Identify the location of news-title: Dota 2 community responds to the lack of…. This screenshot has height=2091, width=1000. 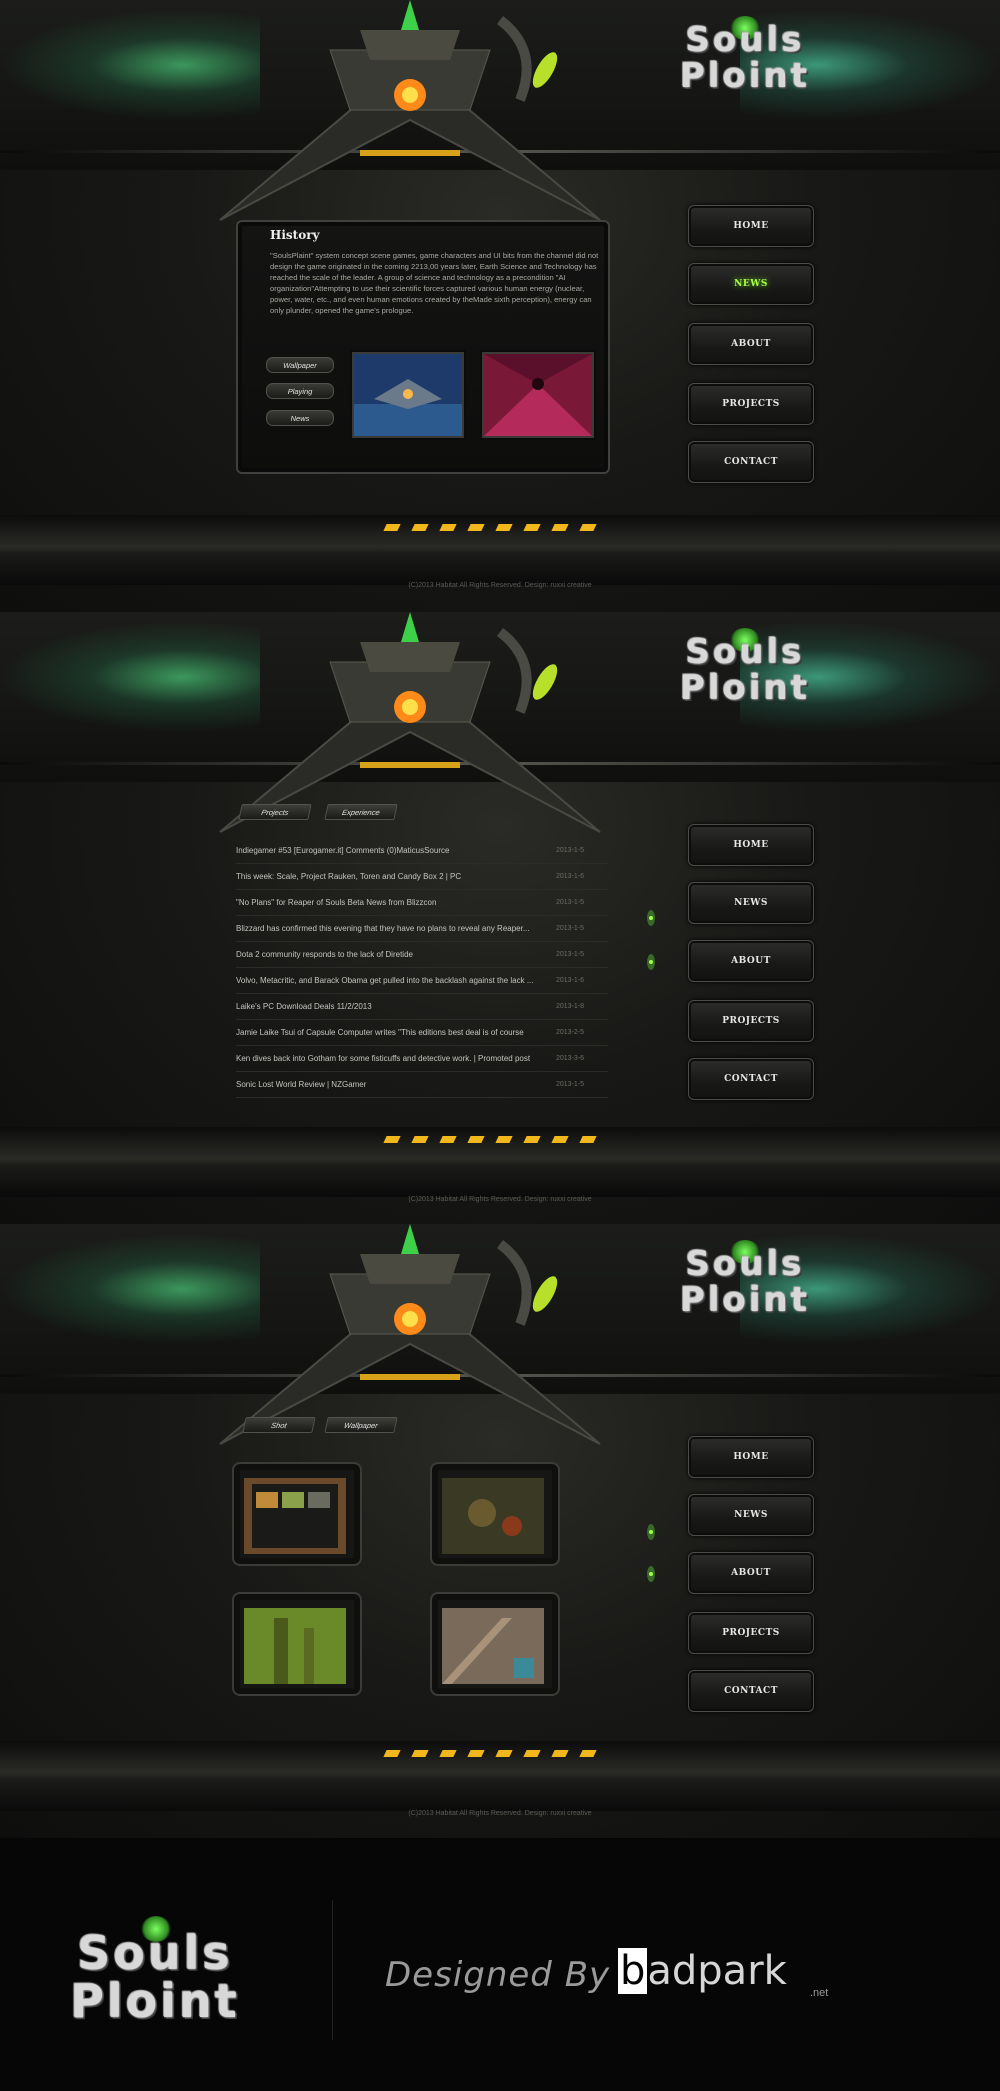
(396, 954).